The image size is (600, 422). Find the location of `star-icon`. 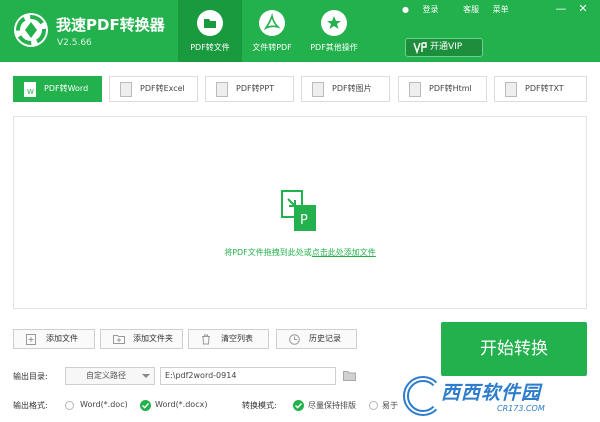

star-icon is located at coordinates (334, 23).